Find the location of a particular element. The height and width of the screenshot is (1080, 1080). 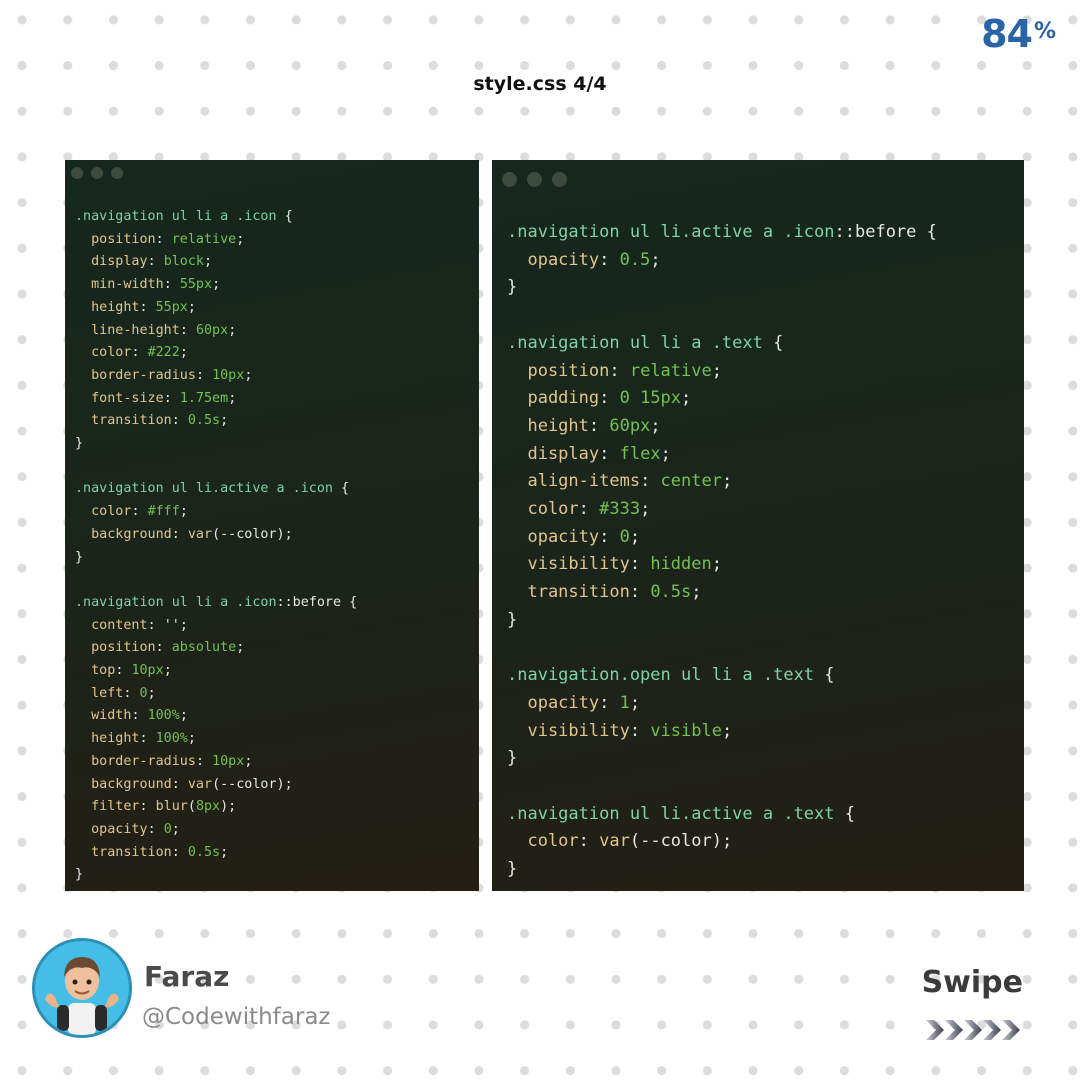

avatar-memoji-icon is located at coordinates (82, 988).